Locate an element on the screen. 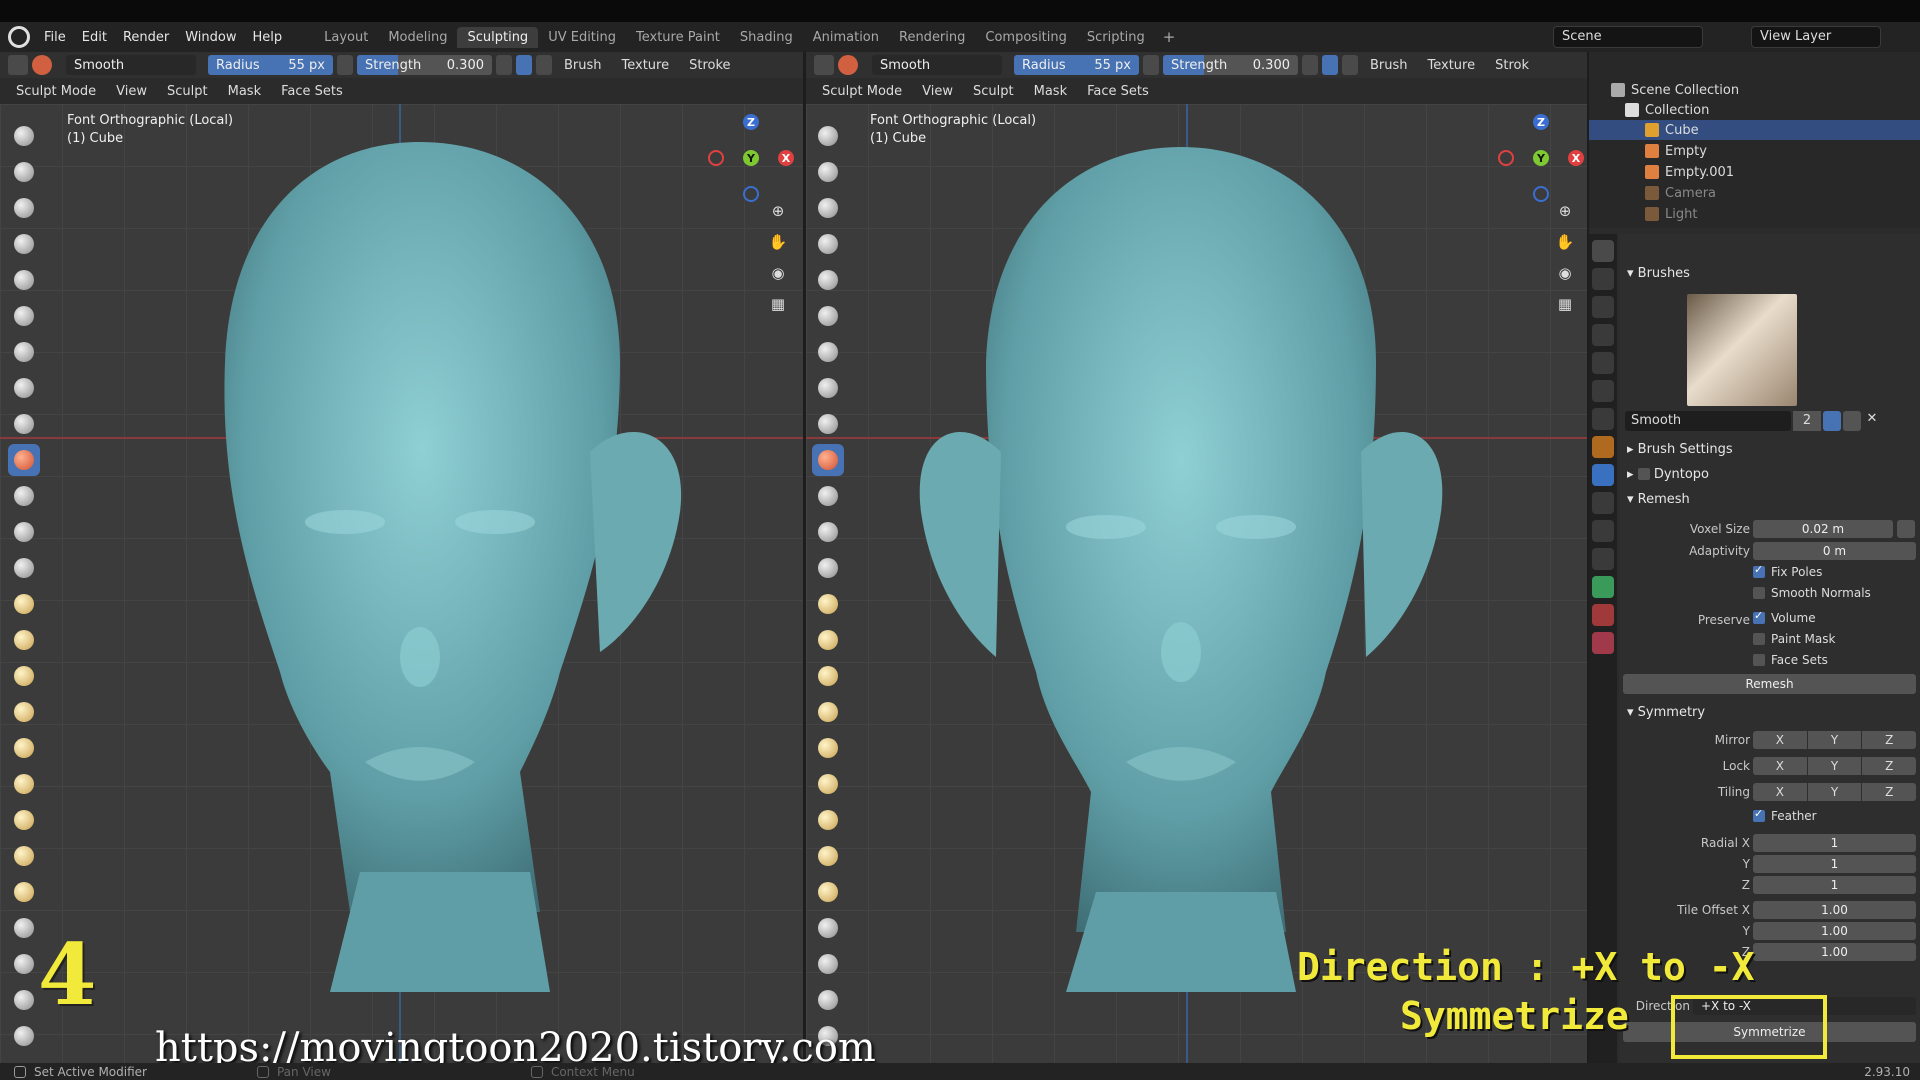 The height and width of the screenshot is (1080, 1920). voxel-size-field: 0.02 m is located at coordinates (1823, 529).